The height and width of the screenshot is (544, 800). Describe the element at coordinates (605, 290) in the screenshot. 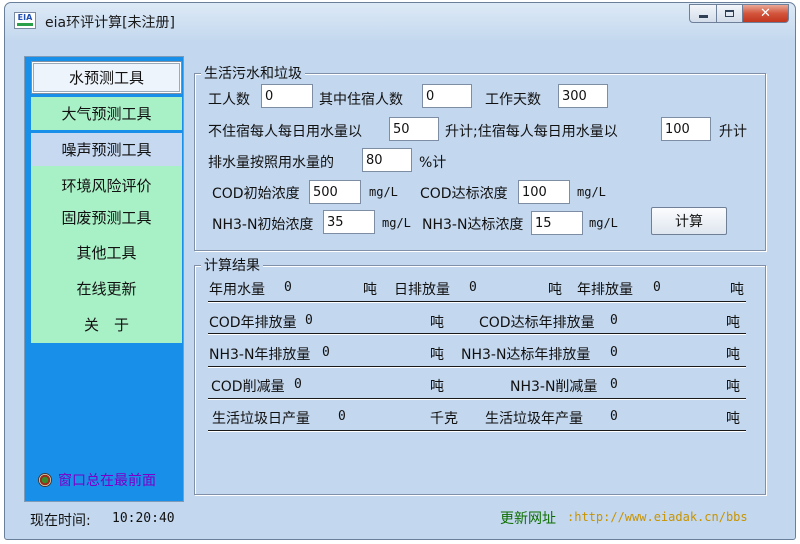

I see `result-label: 年排放量` at that location.